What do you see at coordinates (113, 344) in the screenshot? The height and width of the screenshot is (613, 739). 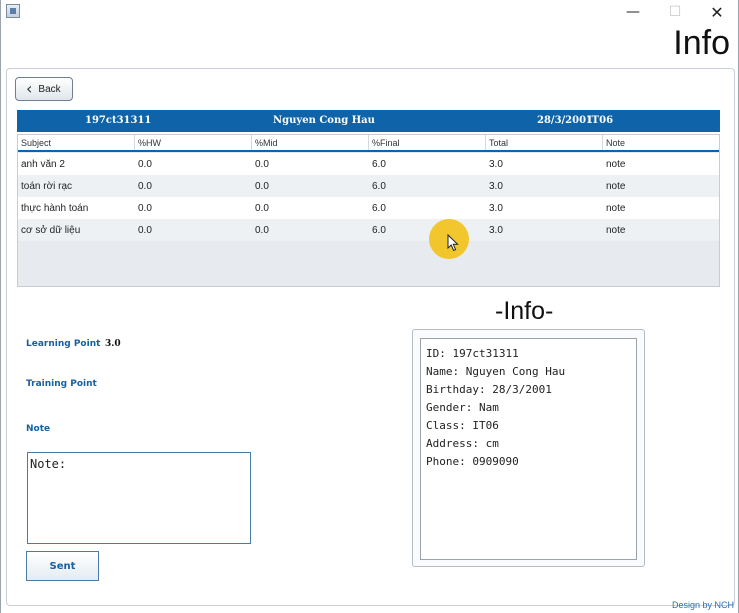 I see `learning-point-value: 3.0` at bounding box center [113, 344].